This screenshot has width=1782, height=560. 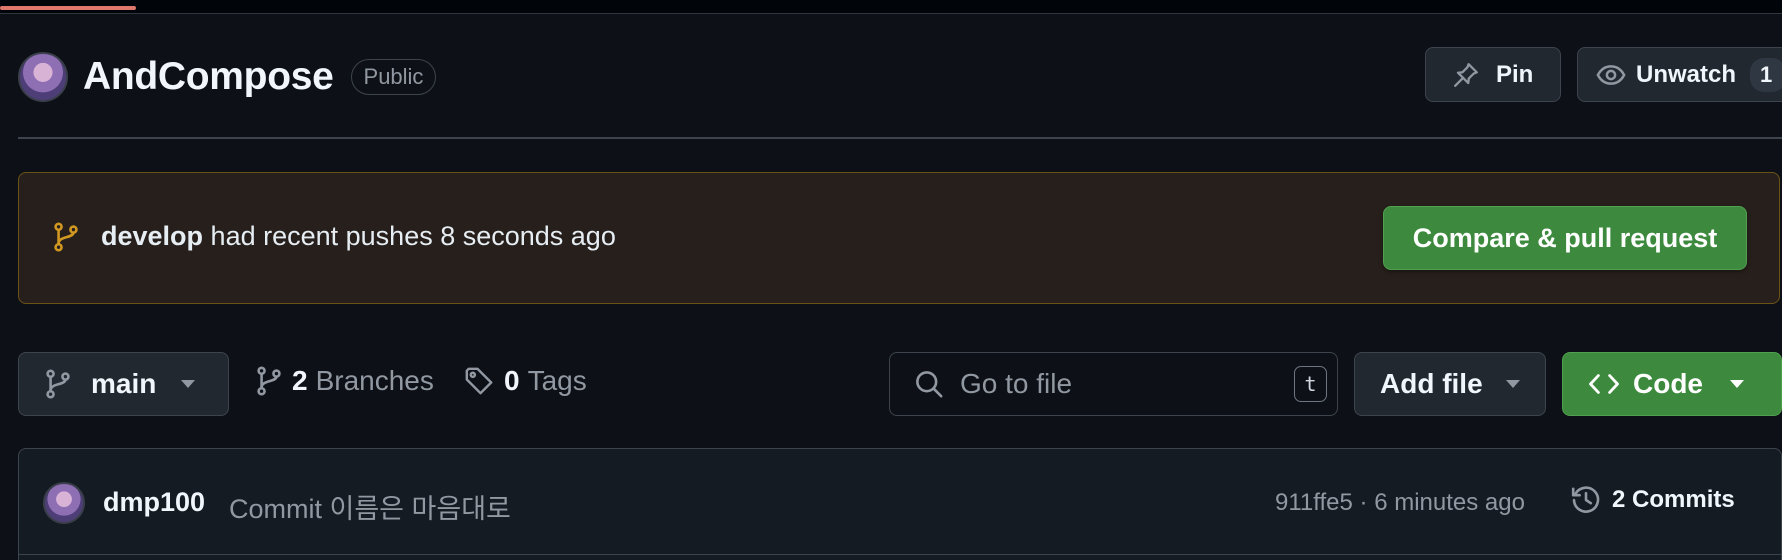 What do you see at coordinates (208, 77) in the screenshot?
I see `repo-title: AndCompose` at bounding box center [208, 77].